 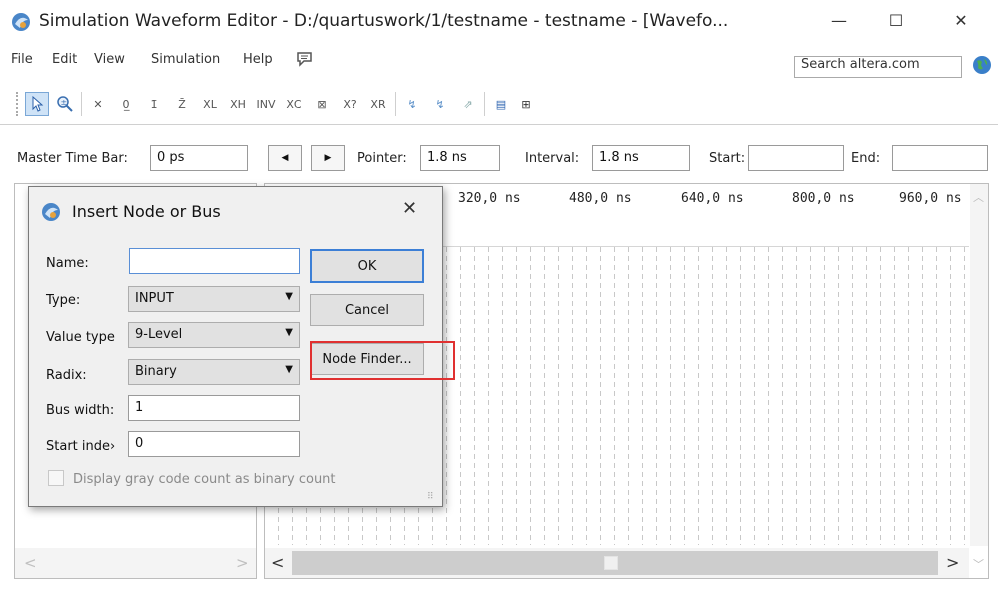 I want to click on time-tick: 320,0 ns, so click(x=489, y=198).